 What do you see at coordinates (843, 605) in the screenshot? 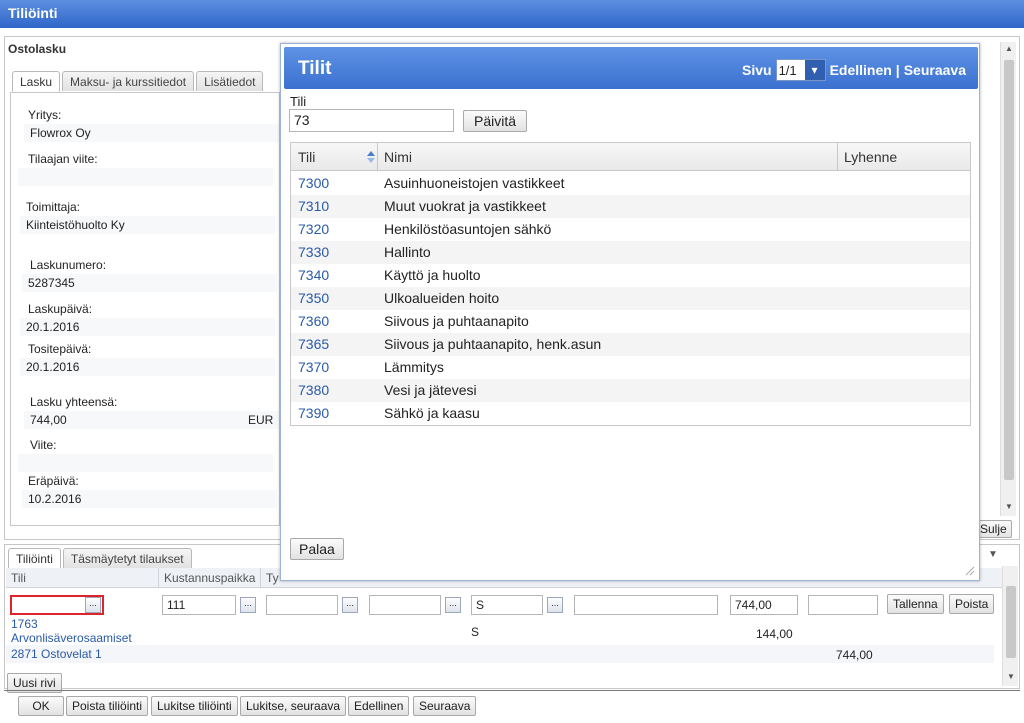
I see `credit-input` at bounding box center [843, 605].